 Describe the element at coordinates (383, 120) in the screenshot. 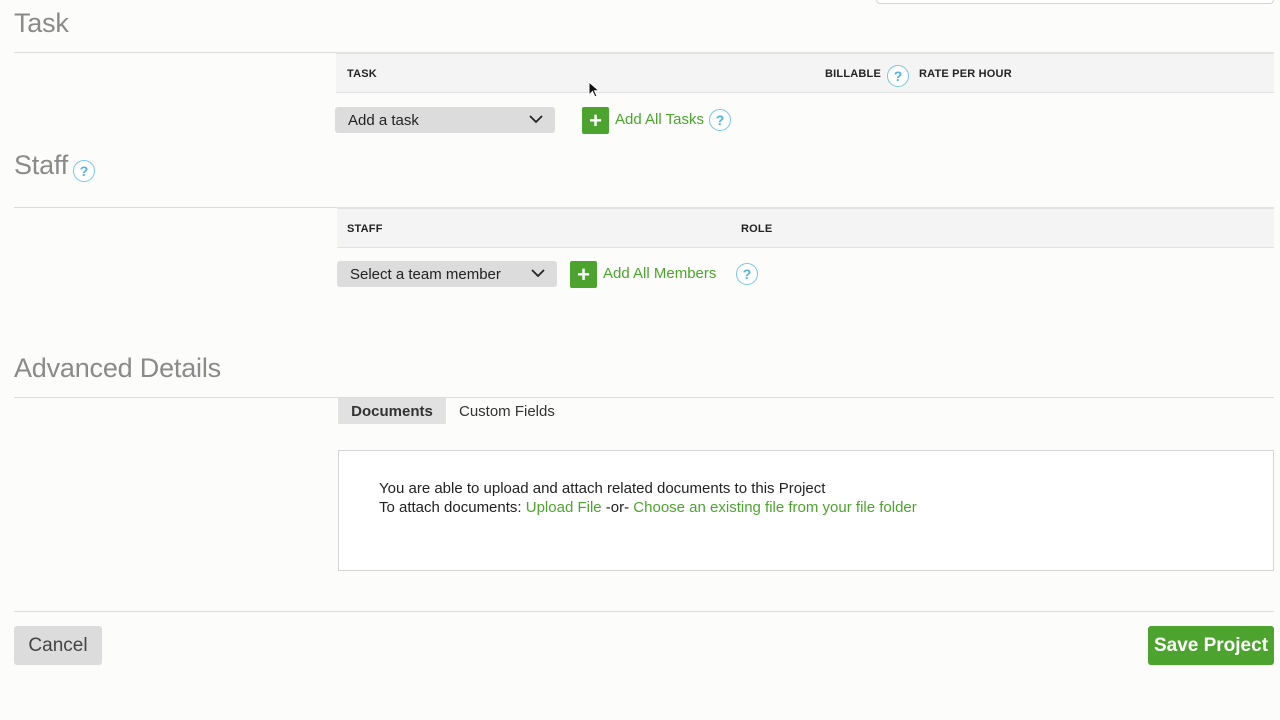

I see `add-task-select-value: Add a task` at that location.